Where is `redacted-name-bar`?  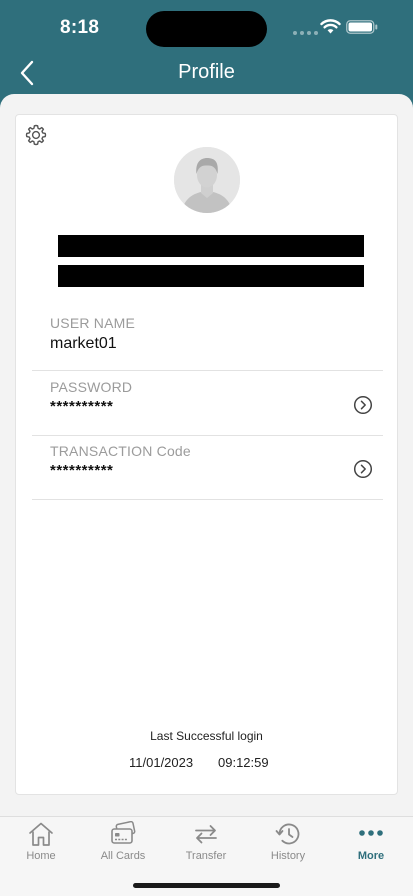
redacted-name-bar is located at coordinates (211, 246).